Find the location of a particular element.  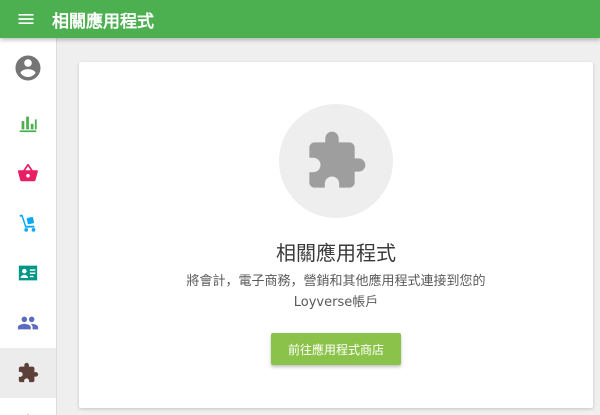

sidebar-item-inventory is located at coordinates (28, 223).